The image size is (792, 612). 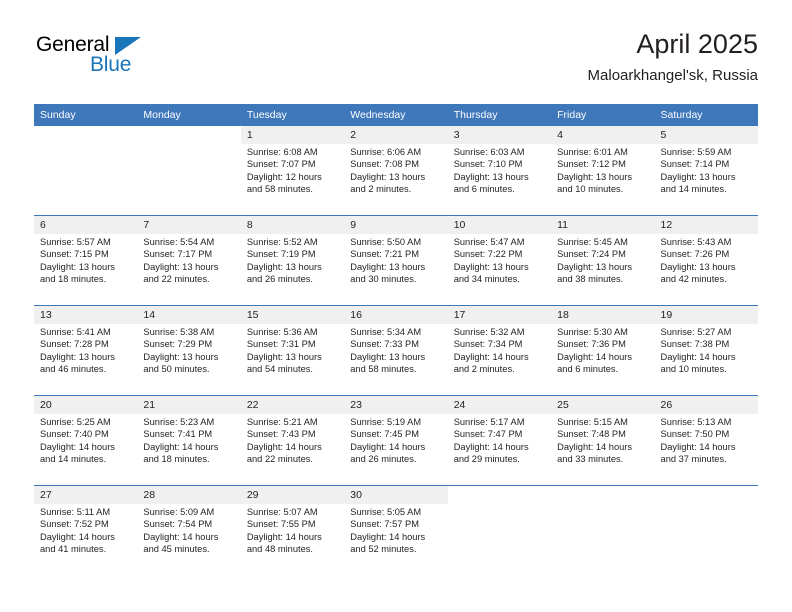 What do you see at coordinates (384, 164) in the screenshot?
I see `sunset-line: Sunset: 7:08 PM` at bounding box center [384, 164].